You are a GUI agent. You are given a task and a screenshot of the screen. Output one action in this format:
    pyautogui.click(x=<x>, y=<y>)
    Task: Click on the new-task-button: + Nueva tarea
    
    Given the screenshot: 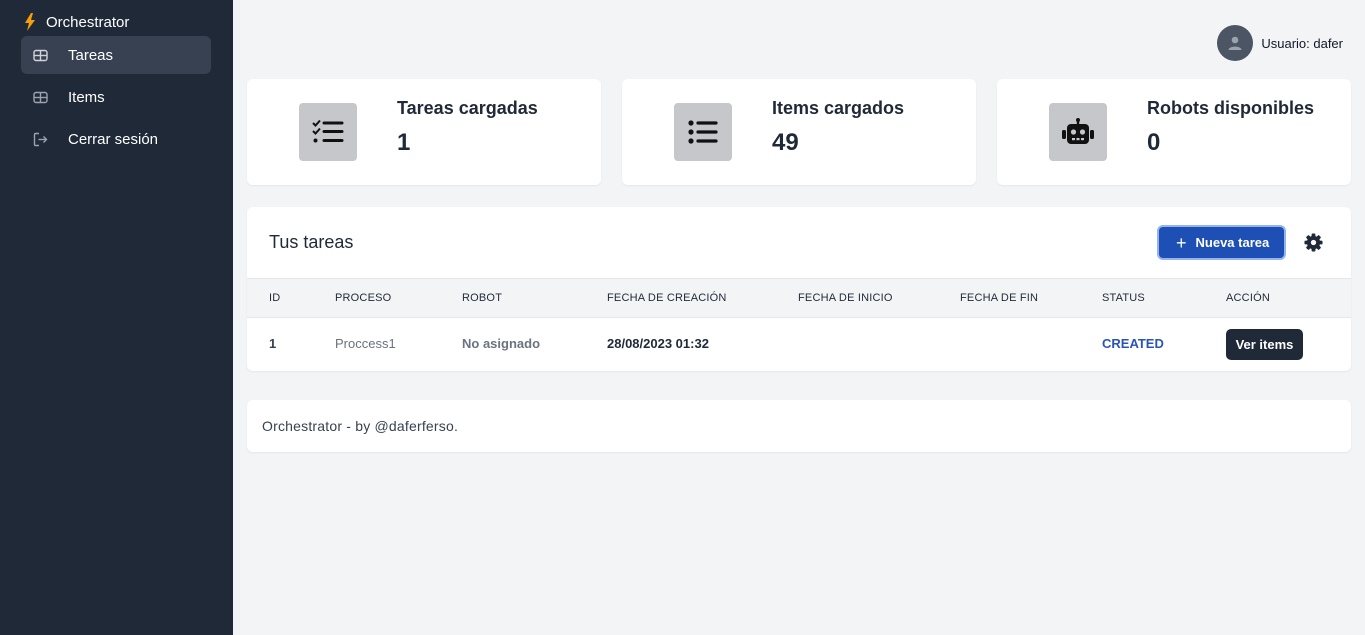 What is the action you would take?
    pyautogui.click(x=1221, y=242)
    